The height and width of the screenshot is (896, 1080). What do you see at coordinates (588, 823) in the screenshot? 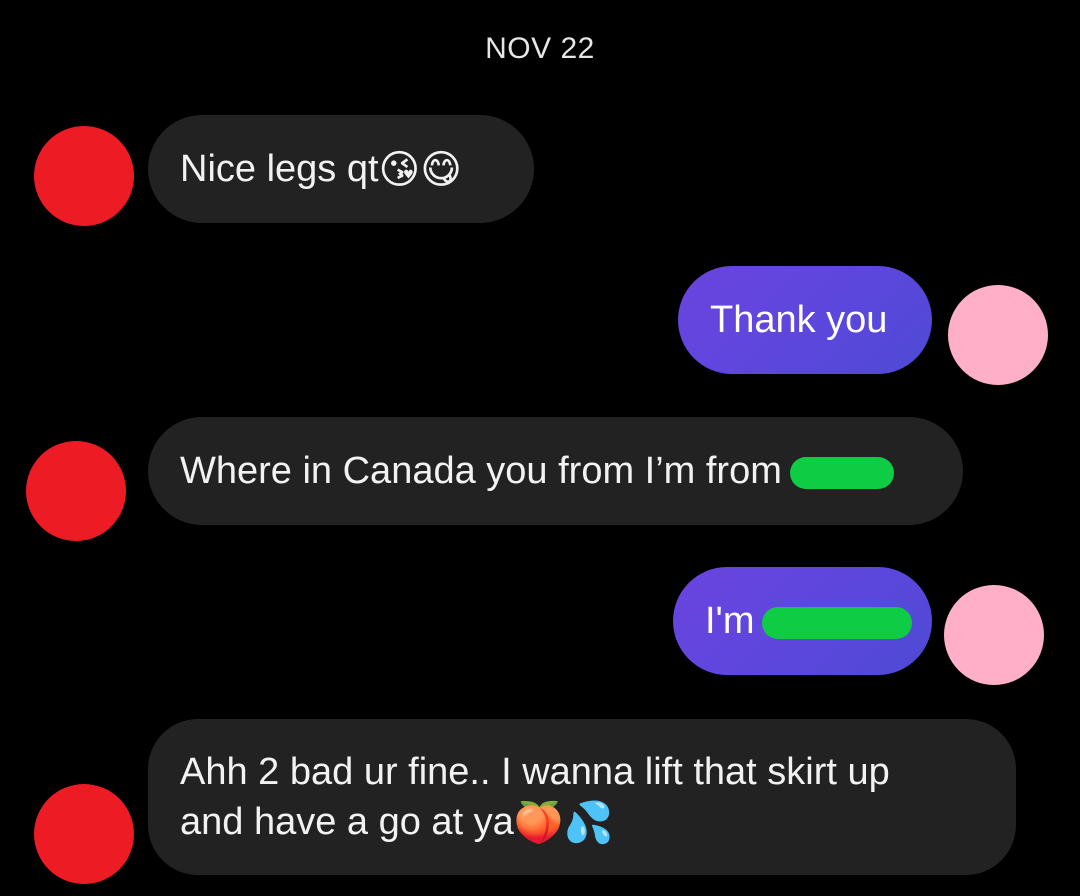
I see `sweat-droplets-emoji-icon: 💦` at bounding box center [588, 823].